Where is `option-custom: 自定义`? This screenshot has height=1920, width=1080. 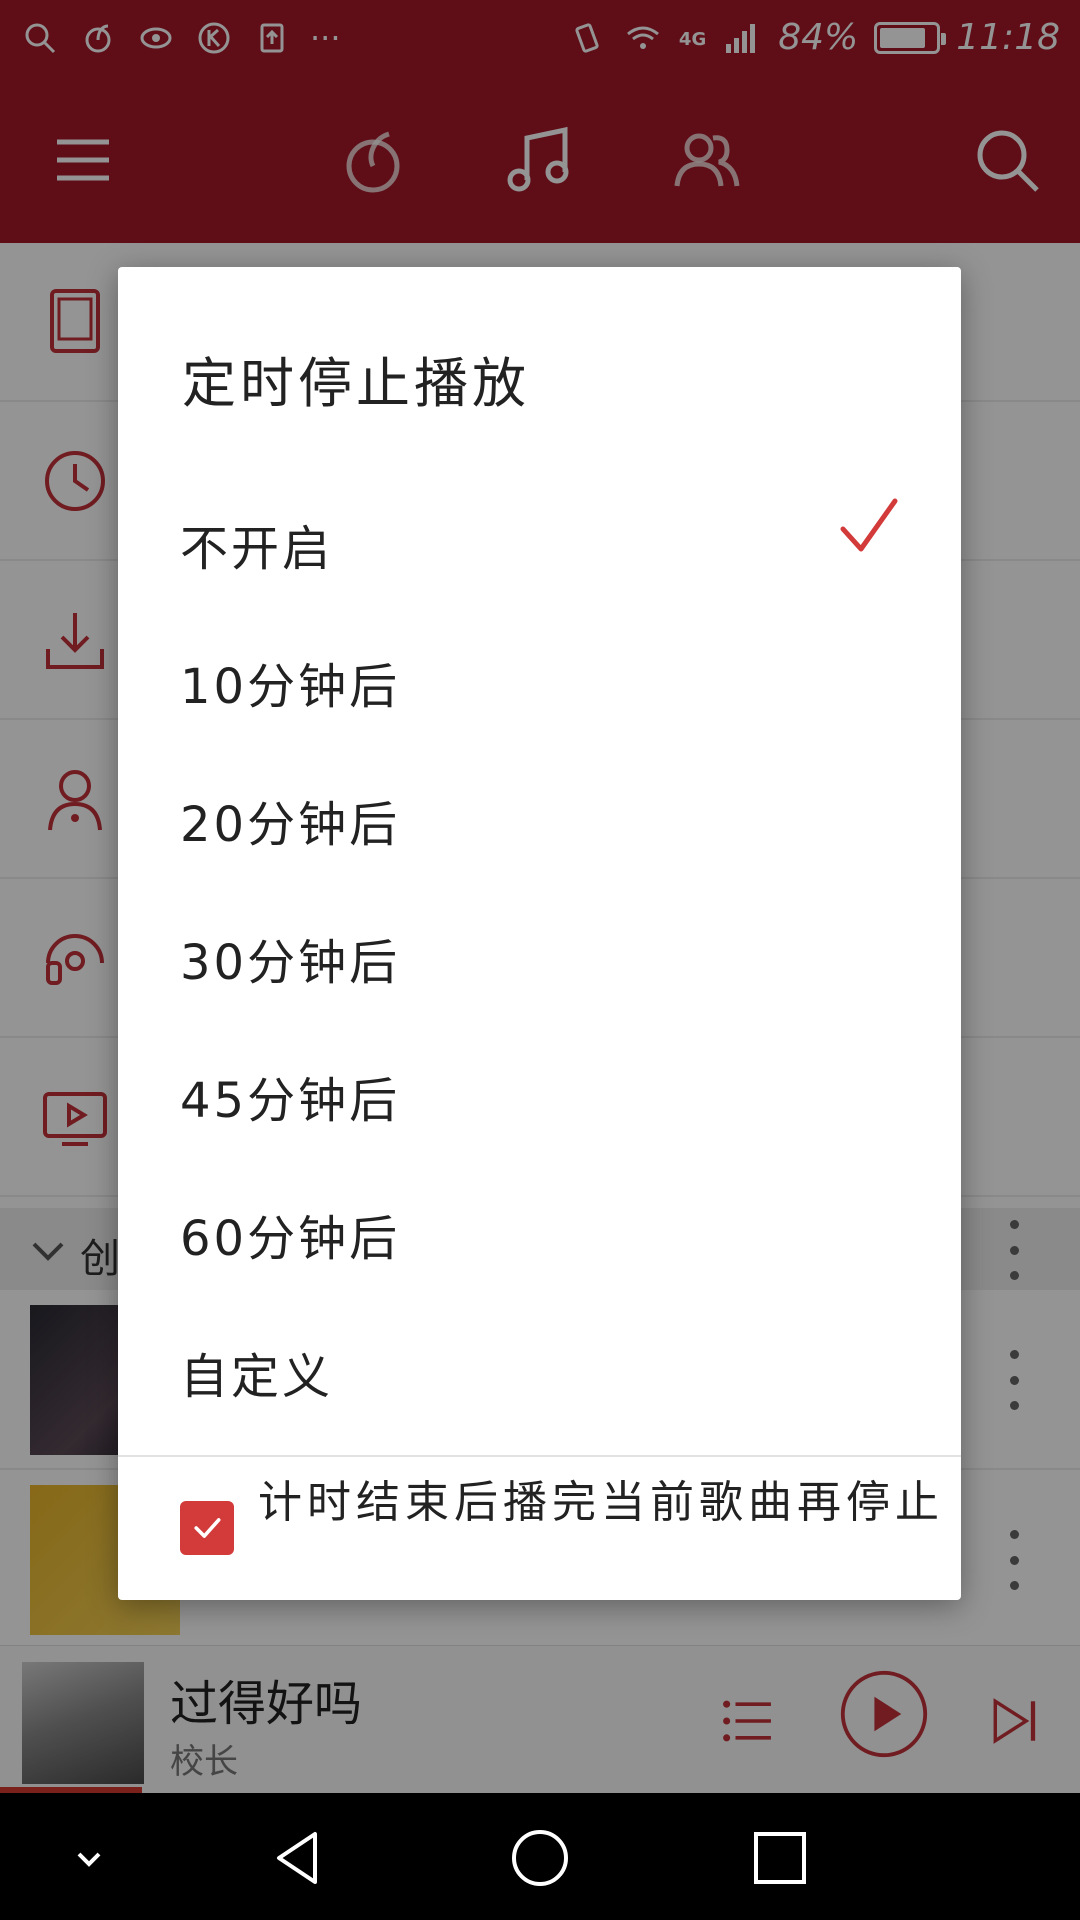
option-custom: 自定义 is located at coordinates (539, 1364).